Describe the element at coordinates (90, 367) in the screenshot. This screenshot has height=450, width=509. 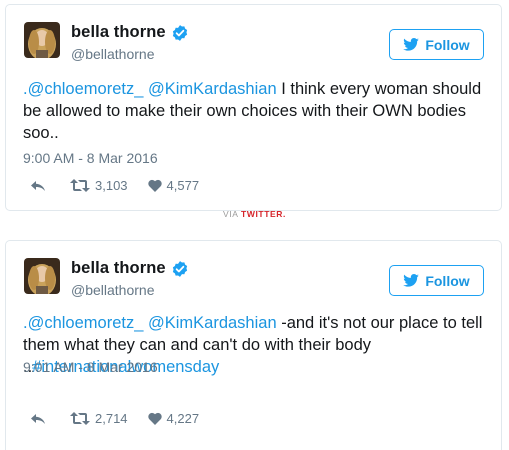
I see `tweet-timestamp: 9:01 AM - 8 Mar 2016` at that location.